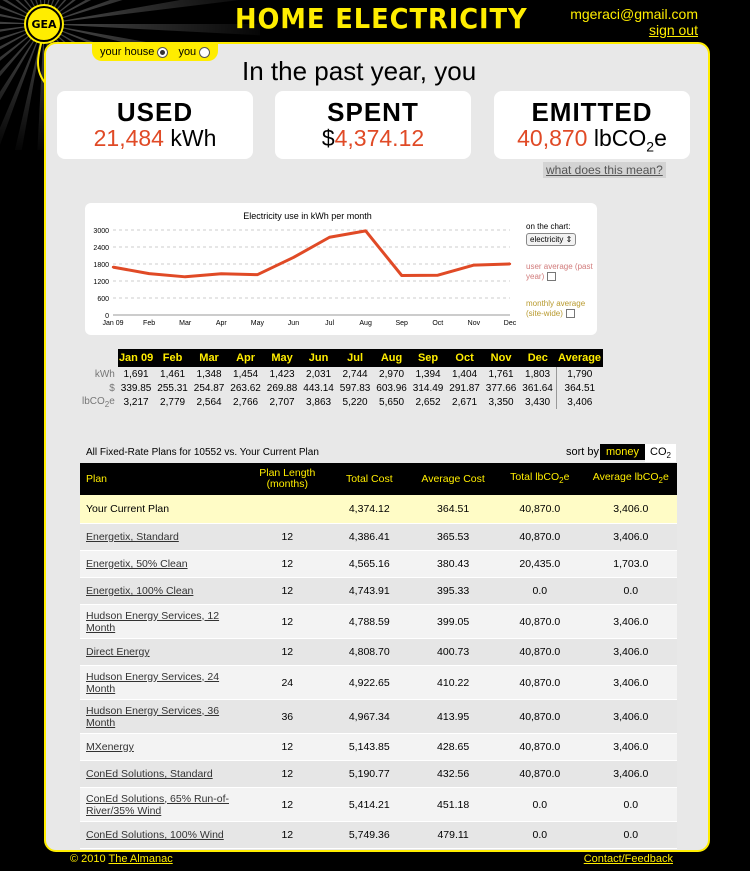 The width and height of the screenshot is (750, 871). I want to click on month-value-cell: 2,779, so click(173, 402).